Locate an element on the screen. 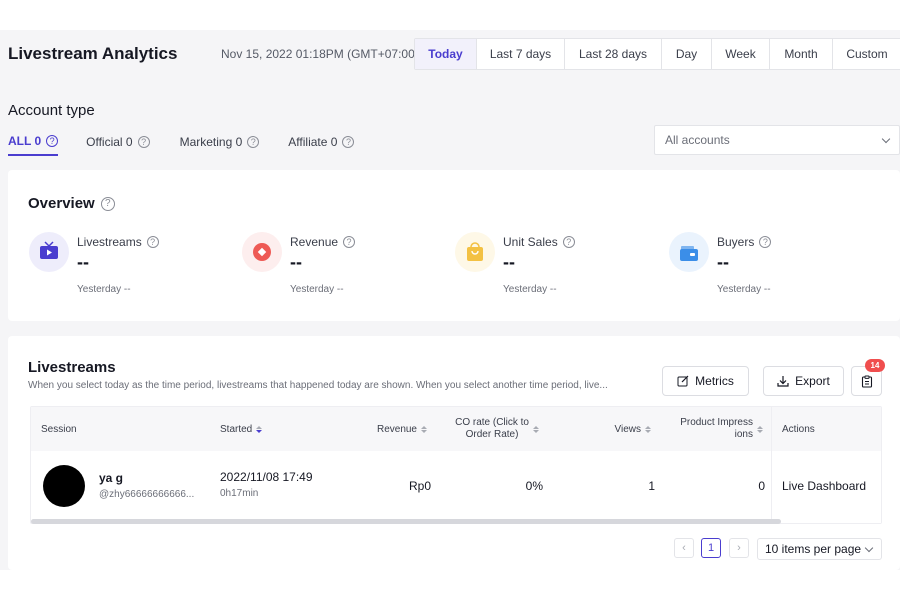 This screenshot has width=900, height=600. metric-label: Revenue ? is located at coordinates (323, 242).